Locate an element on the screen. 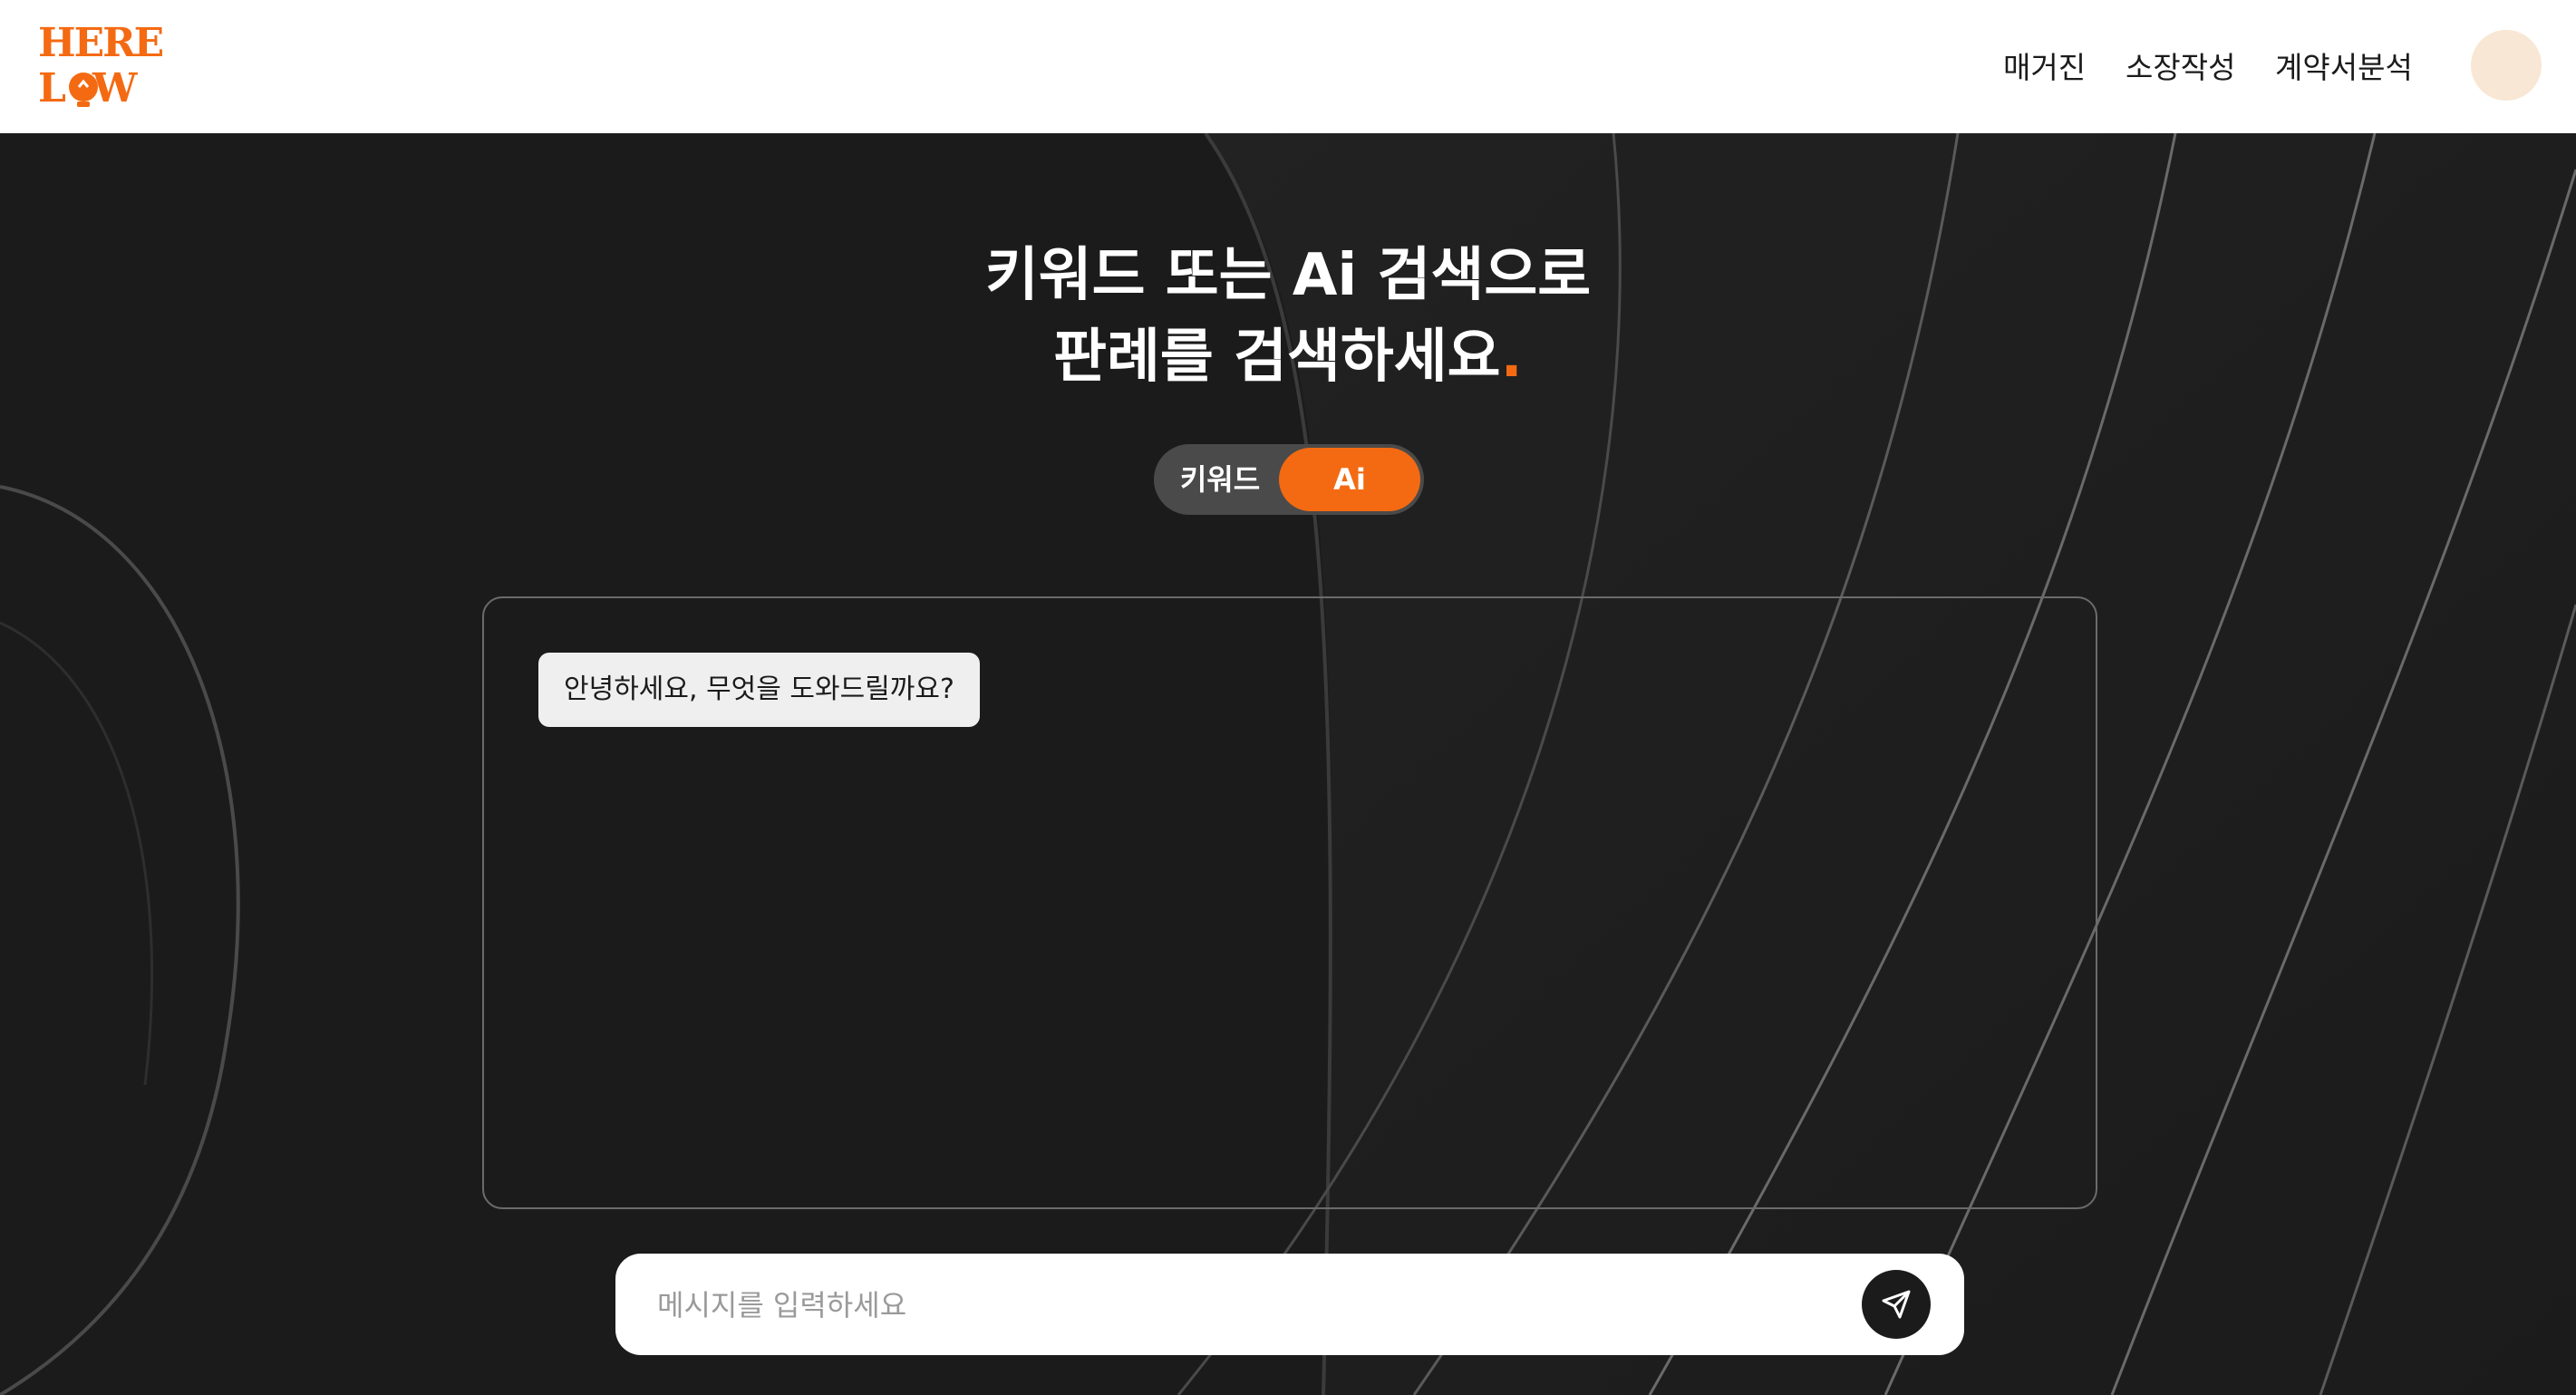 The image size is (2576, 1395). logo-line2-prefix: L is located at coordinates (51, 87).